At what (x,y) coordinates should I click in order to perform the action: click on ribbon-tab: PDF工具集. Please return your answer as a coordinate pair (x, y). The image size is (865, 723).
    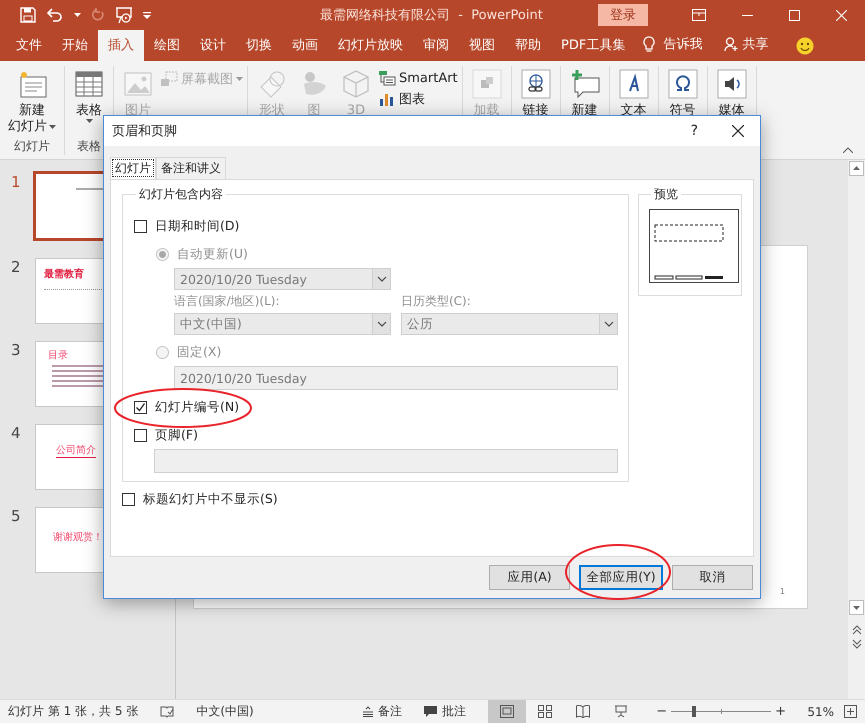
    Looking at the image, I should click on (593, 45).